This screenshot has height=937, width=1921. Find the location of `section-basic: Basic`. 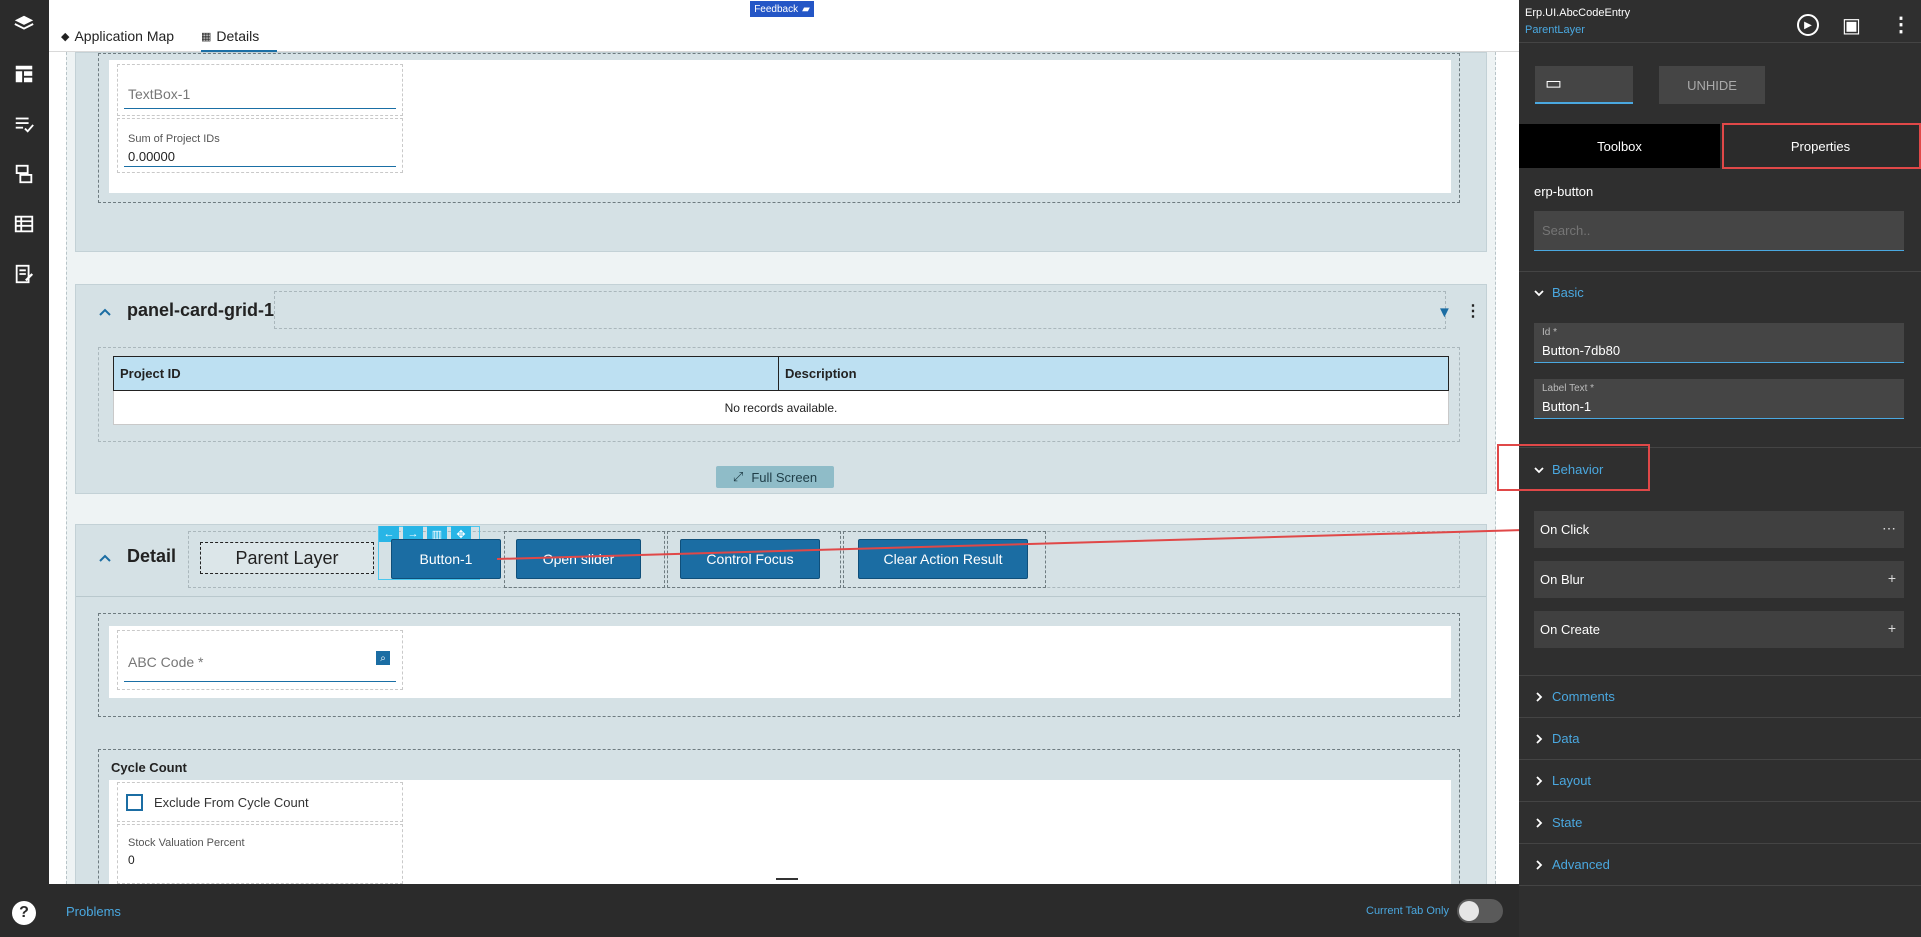

section-basic: Basic is located at coordinates (1559, 292).